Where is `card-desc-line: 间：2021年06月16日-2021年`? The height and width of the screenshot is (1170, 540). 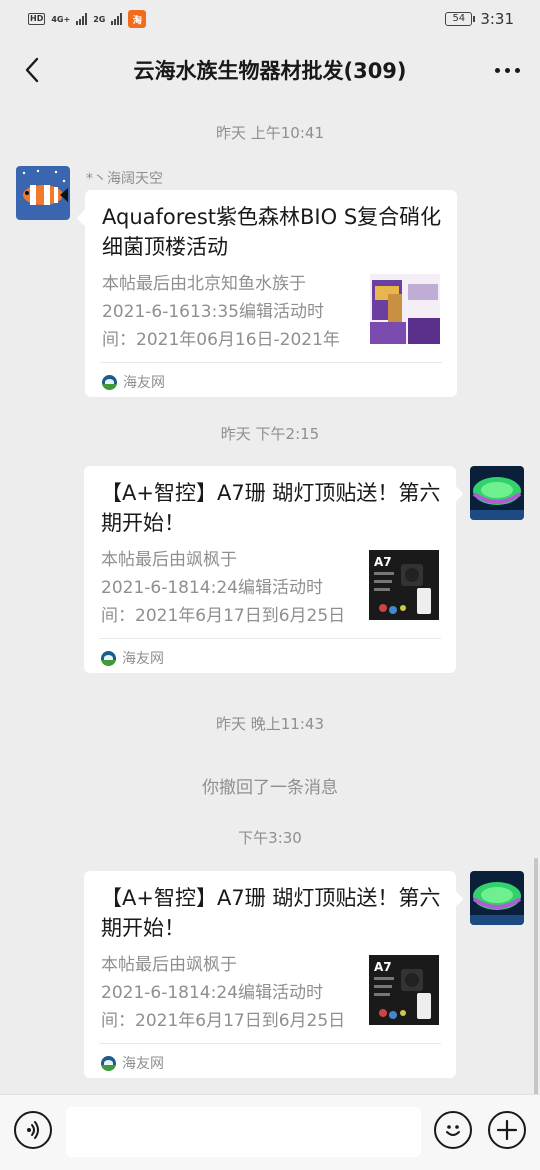
card-desc-line: 间：2021年06月16日-2021年 is located at coordinates (221, 340).